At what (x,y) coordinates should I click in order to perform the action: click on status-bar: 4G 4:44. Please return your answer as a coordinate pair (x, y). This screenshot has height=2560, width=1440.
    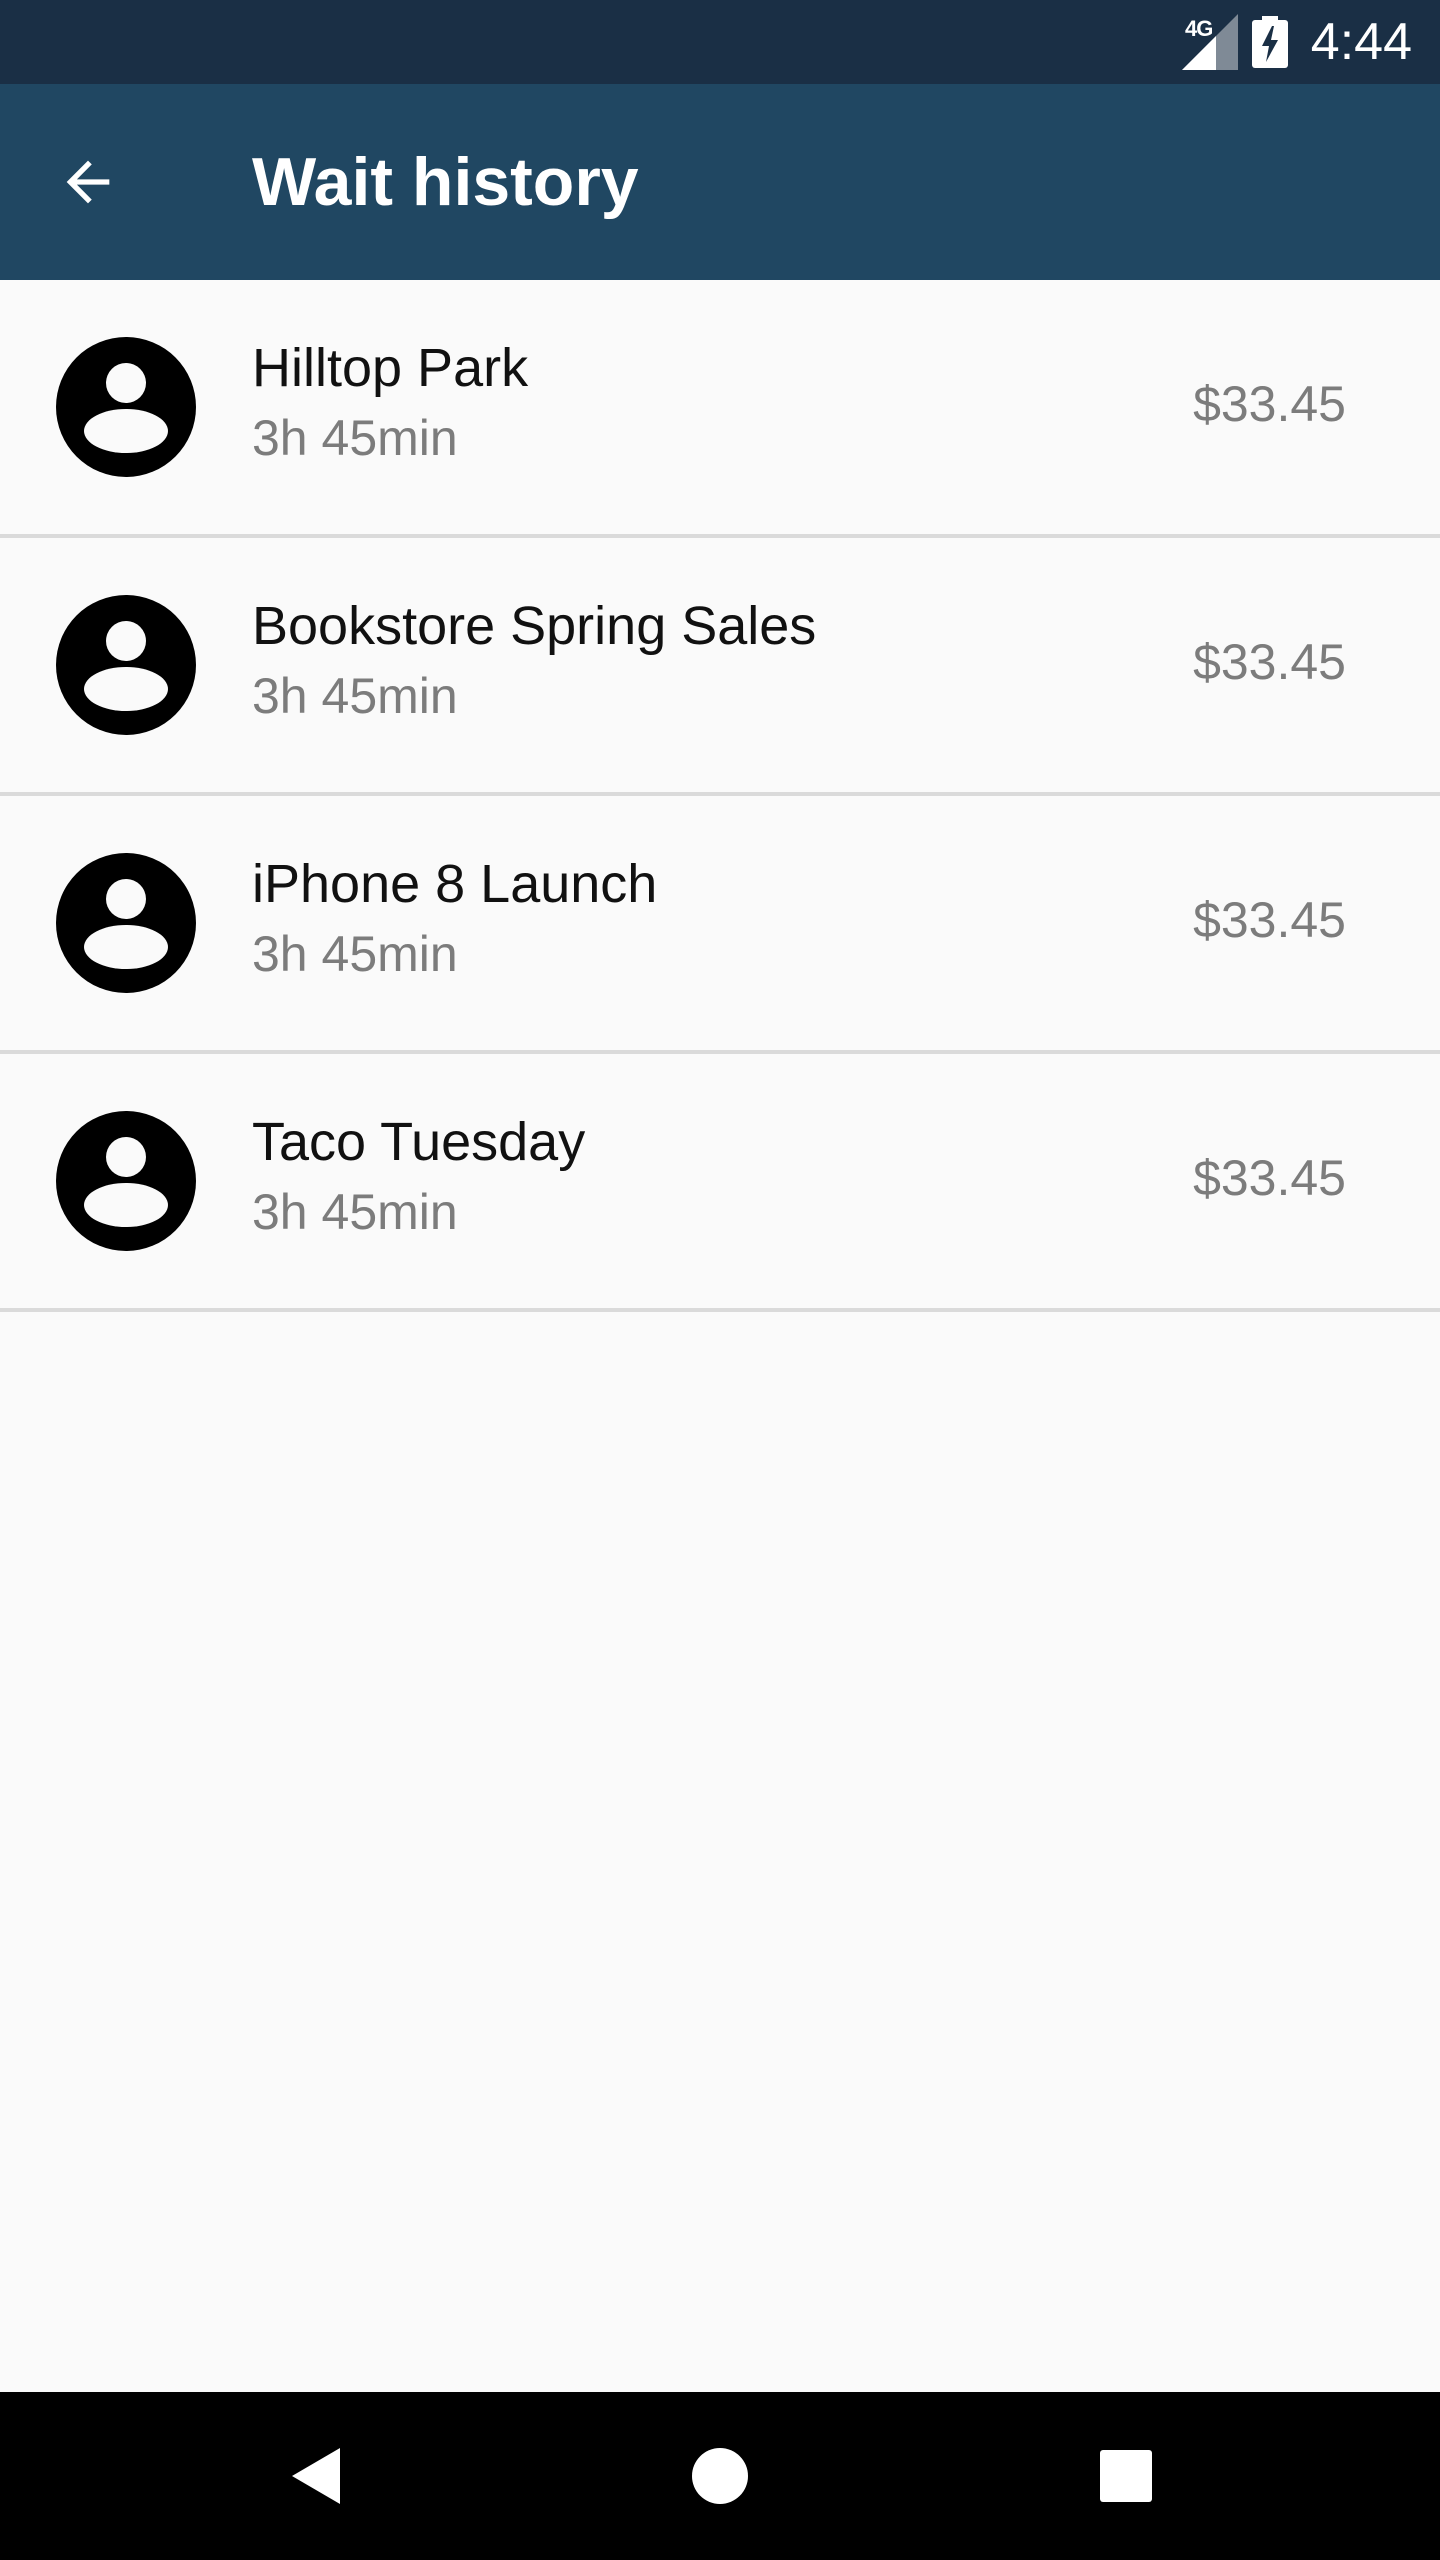
    Looking at the image, I should click on (720, 42).